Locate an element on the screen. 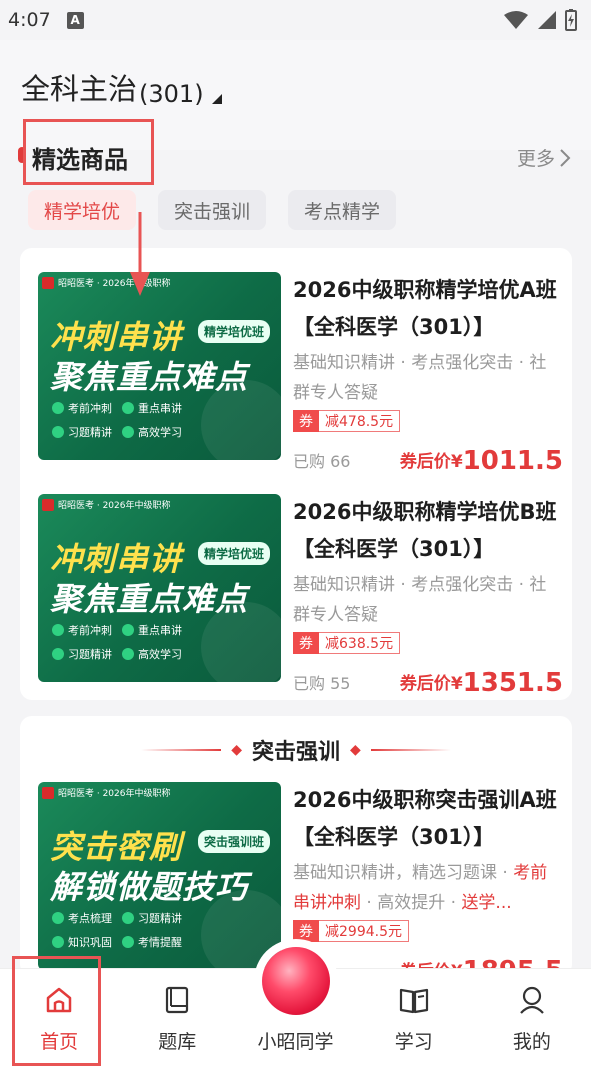 The image size is (591, 1068). nav-profile: 我的 is located at coordinates (532, 1018).